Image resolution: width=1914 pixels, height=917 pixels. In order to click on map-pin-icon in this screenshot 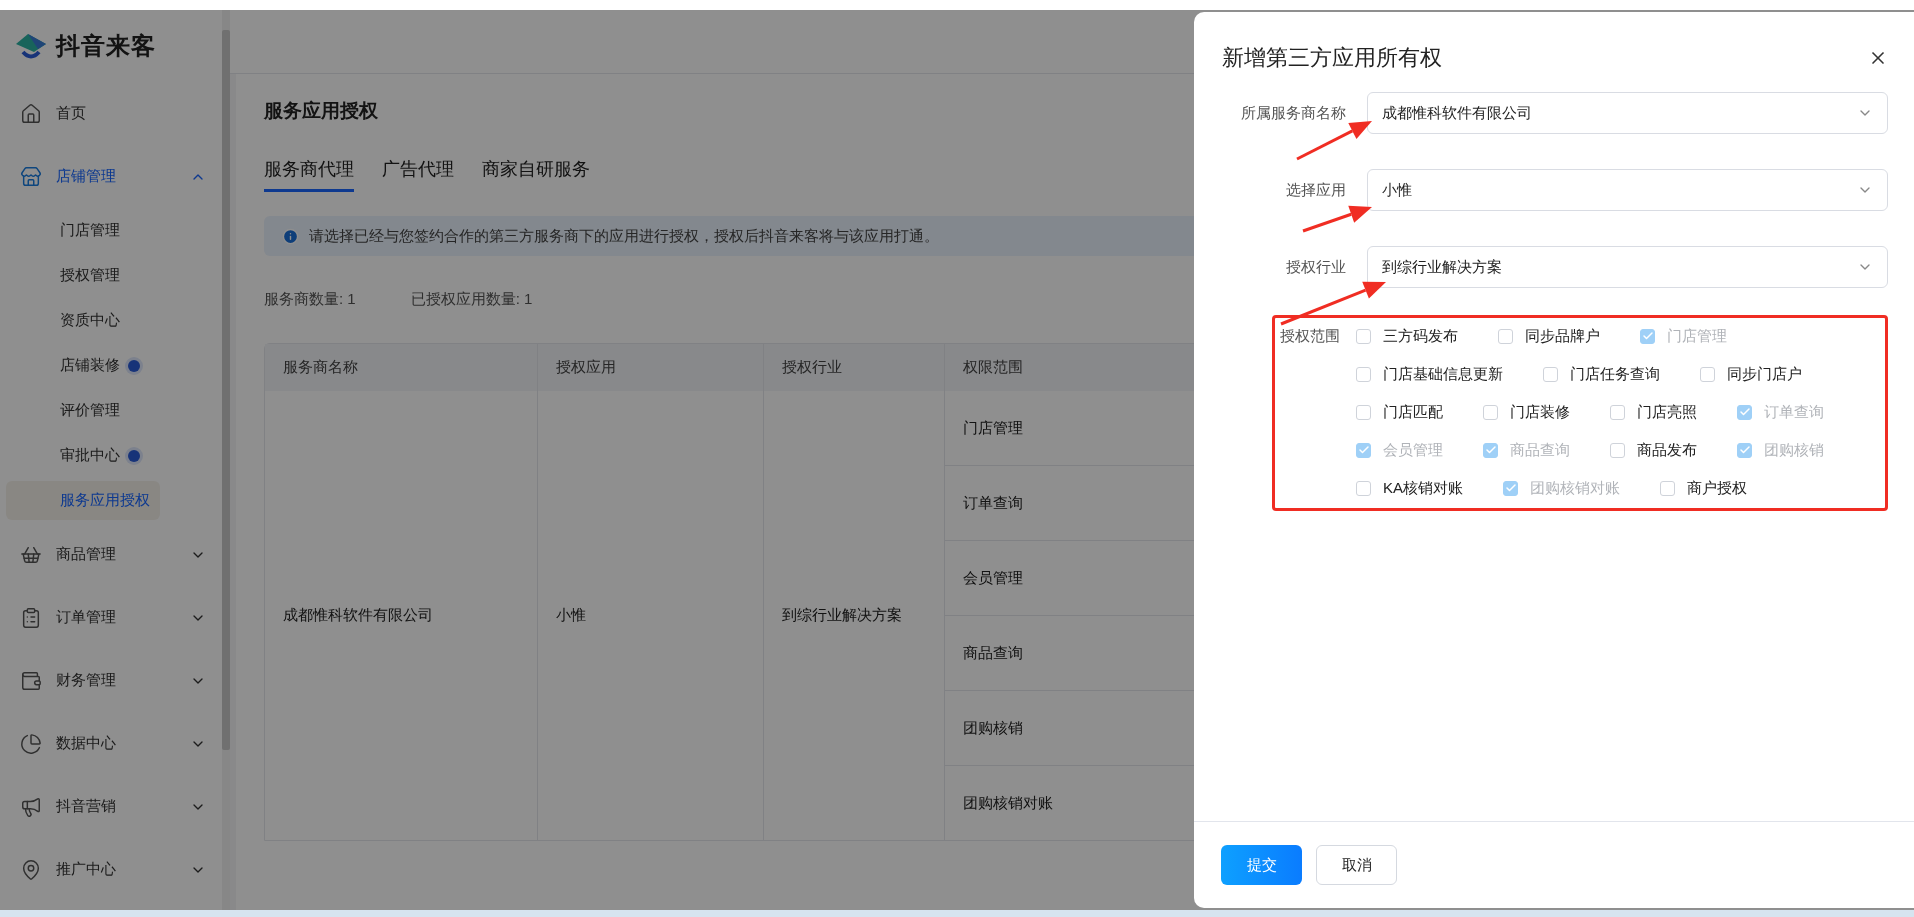, I will do `click(31, 869)`.